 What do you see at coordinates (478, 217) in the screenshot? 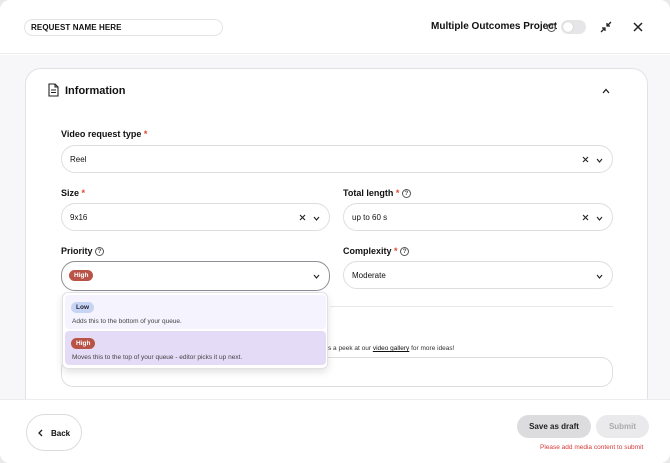
I see `total-length-select: up to 60 s` at bounding box center [478, 217].